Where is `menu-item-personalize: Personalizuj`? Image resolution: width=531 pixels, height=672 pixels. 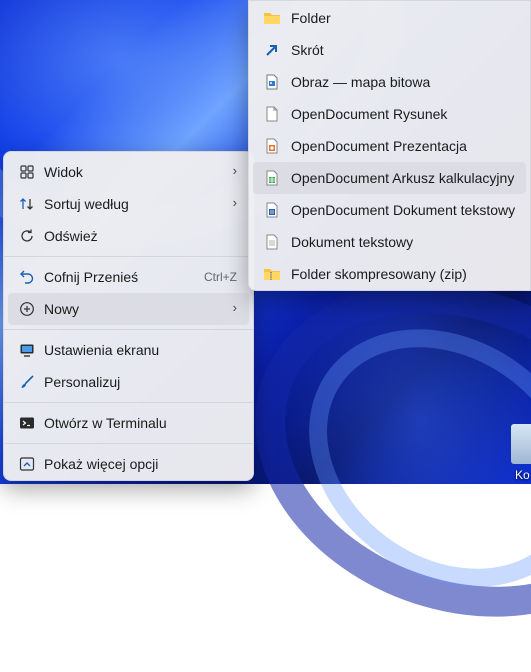 menu-item-personalize: Personalizuj is located at coordinates (128, 382).